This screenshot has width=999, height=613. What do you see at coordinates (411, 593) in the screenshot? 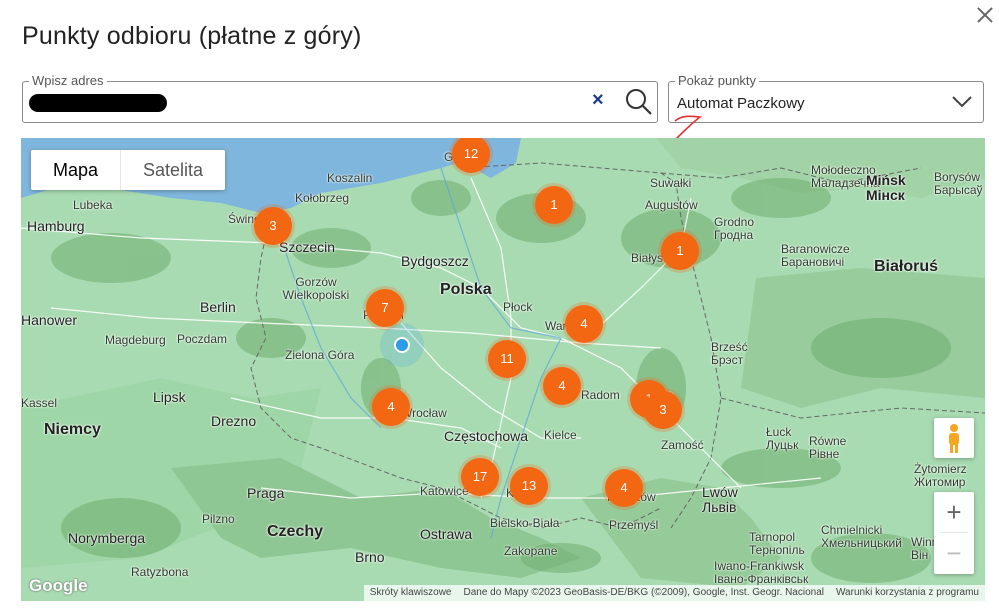
I see `keyboard-shortcuts-link: Skróty klawiszowe` at bounding box center [411, 593].